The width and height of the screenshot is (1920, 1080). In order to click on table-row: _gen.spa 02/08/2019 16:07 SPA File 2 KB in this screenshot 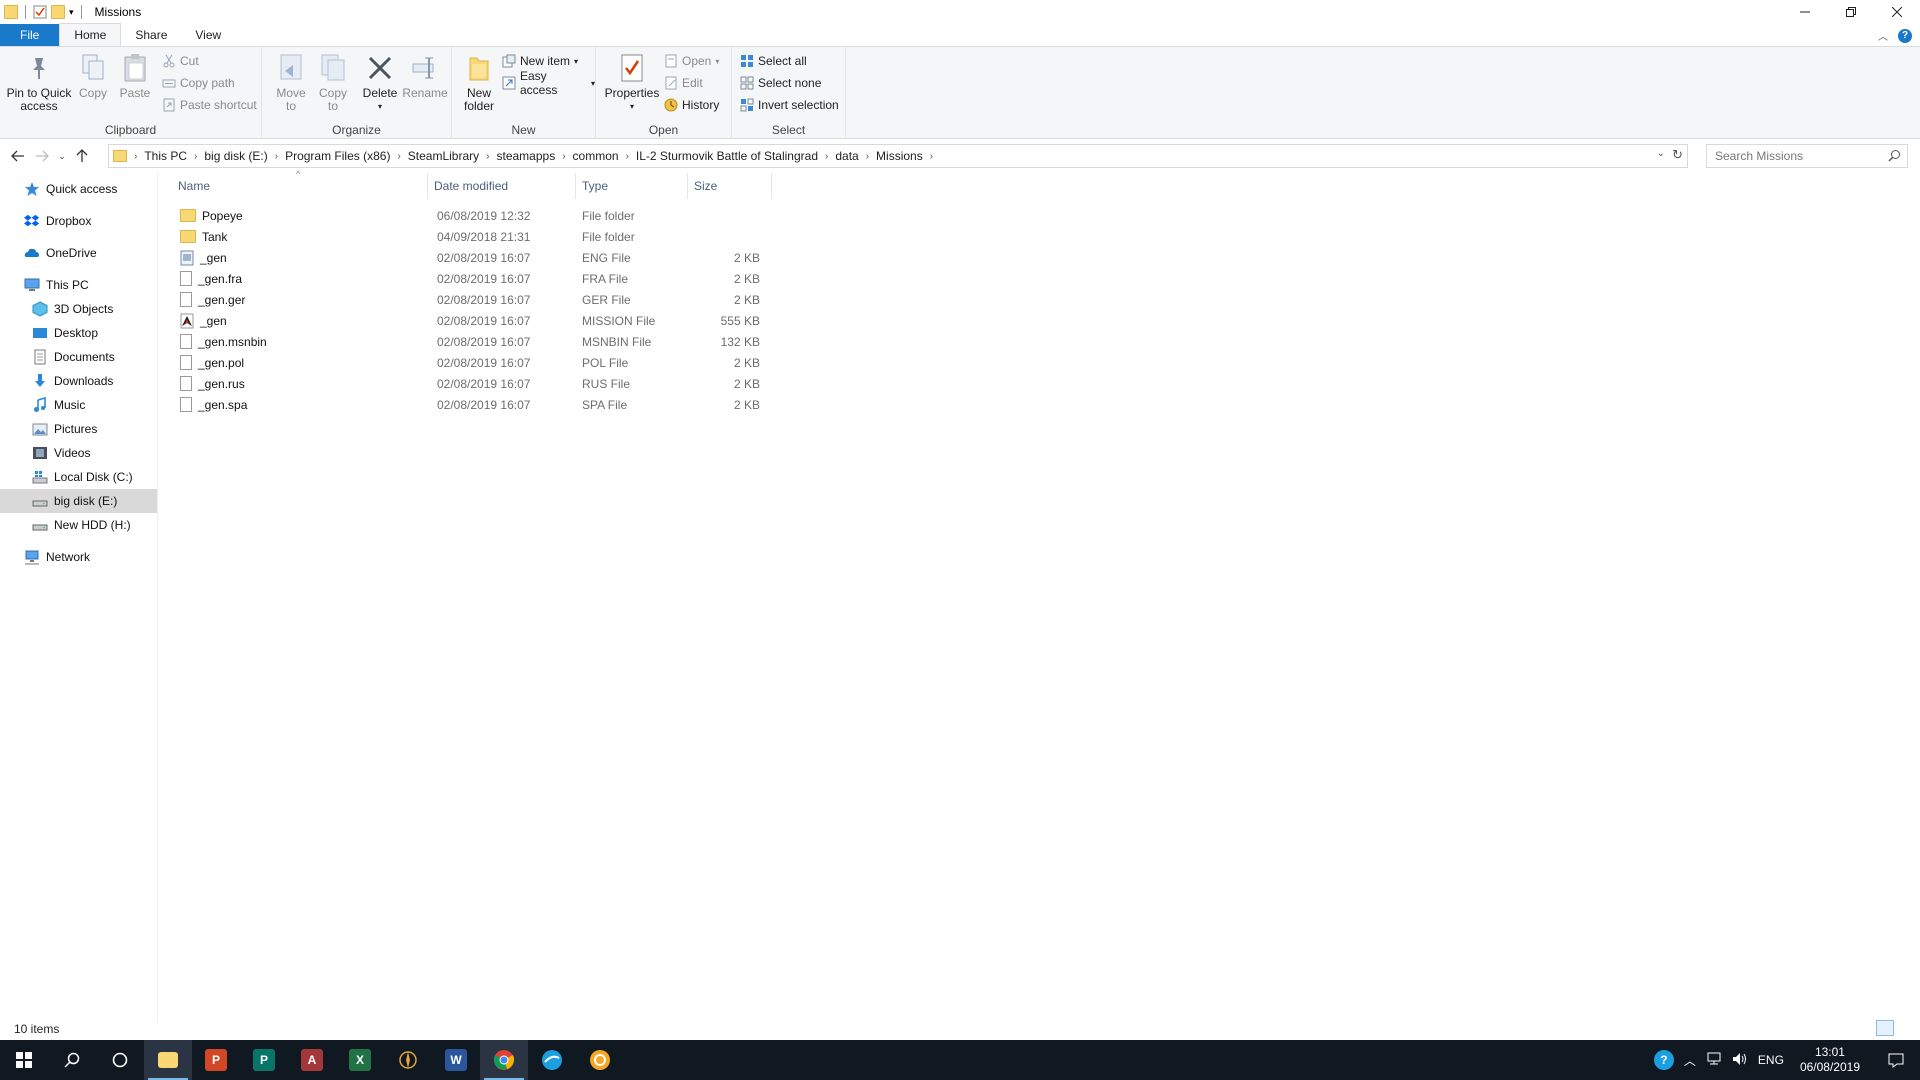, I will do `click(552, 404)`.